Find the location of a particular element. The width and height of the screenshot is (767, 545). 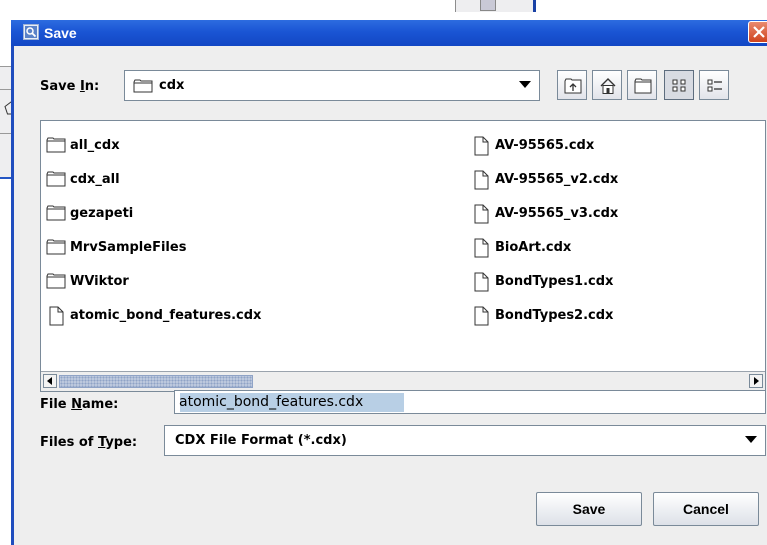

files-of-type-value: CDX File Format (*.cdx) is located at coordinates (261, 440).